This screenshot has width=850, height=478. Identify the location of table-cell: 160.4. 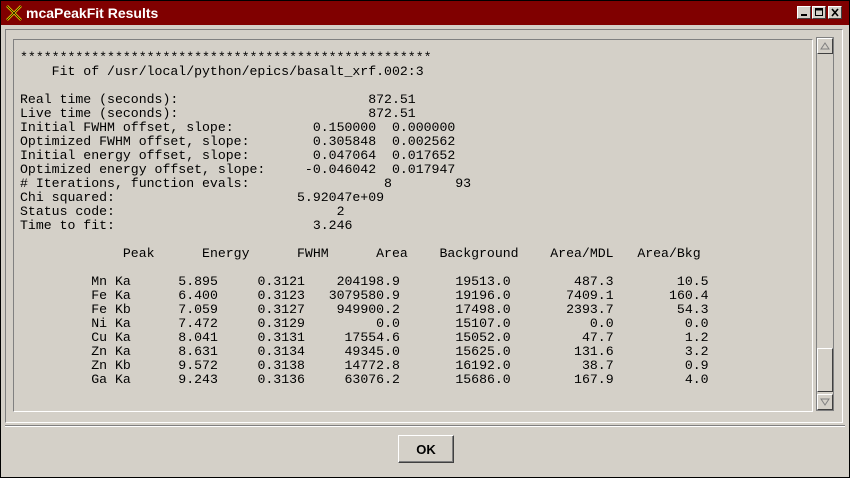
(689, 295).